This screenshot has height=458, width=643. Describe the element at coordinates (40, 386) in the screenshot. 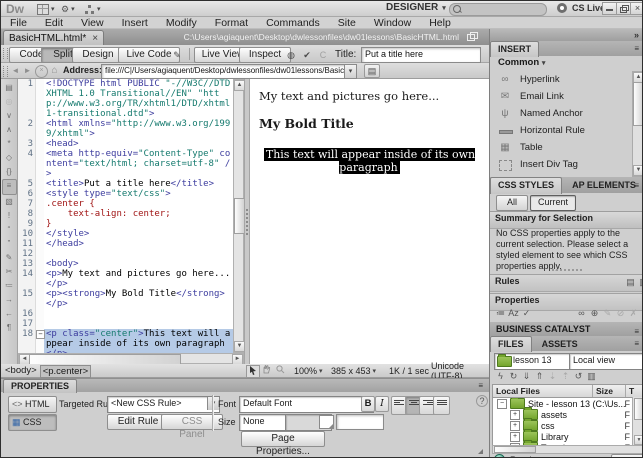

I see `properties-tab: PROPERTIES` at that location.